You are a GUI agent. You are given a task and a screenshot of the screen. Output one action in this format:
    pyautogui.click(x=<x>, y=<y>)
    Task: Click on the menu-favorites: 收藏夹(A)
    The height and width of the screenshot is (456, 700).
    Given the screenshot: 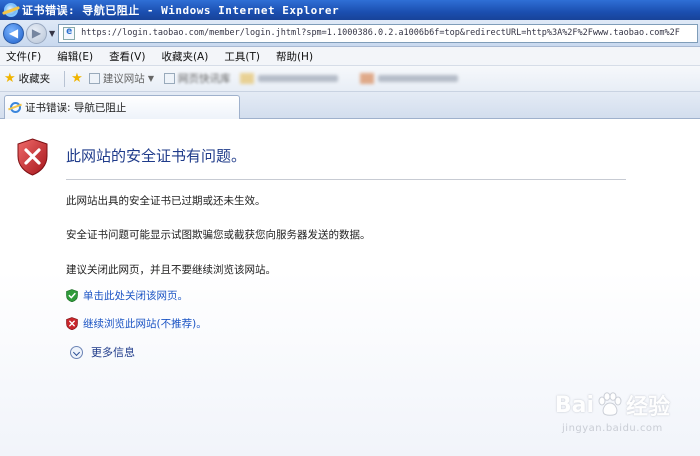 What is the action you would take?
    pyautogui.click(x=184, y=56)
    